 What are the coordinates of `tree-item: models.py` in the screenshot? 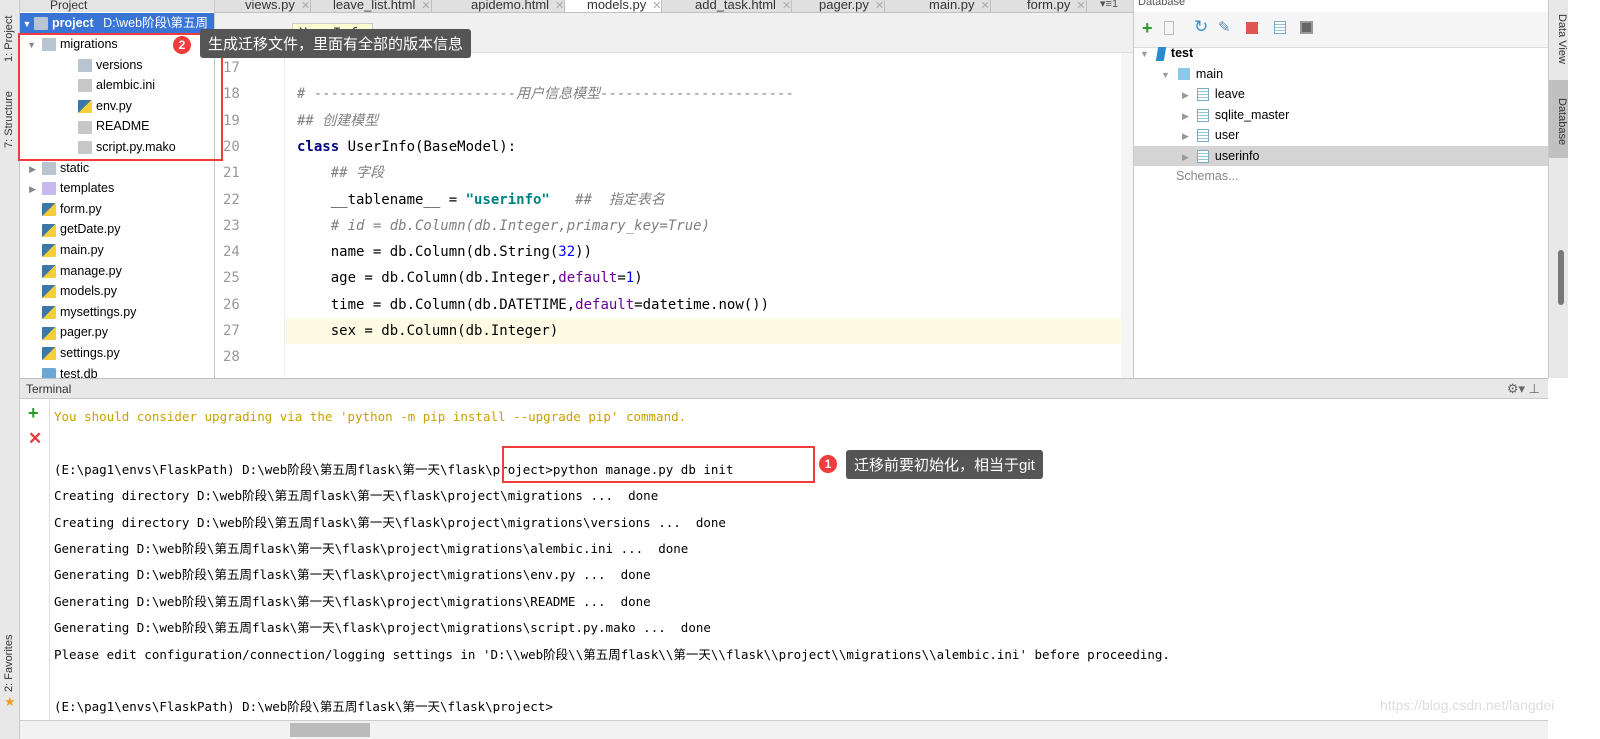 It's located at (117, 291).